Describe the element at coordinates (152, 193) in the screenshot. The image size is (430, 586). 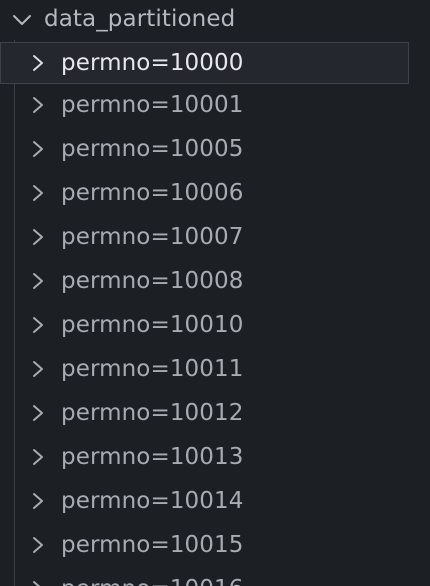
I see `tree-item-label: permno=10006` at that location.